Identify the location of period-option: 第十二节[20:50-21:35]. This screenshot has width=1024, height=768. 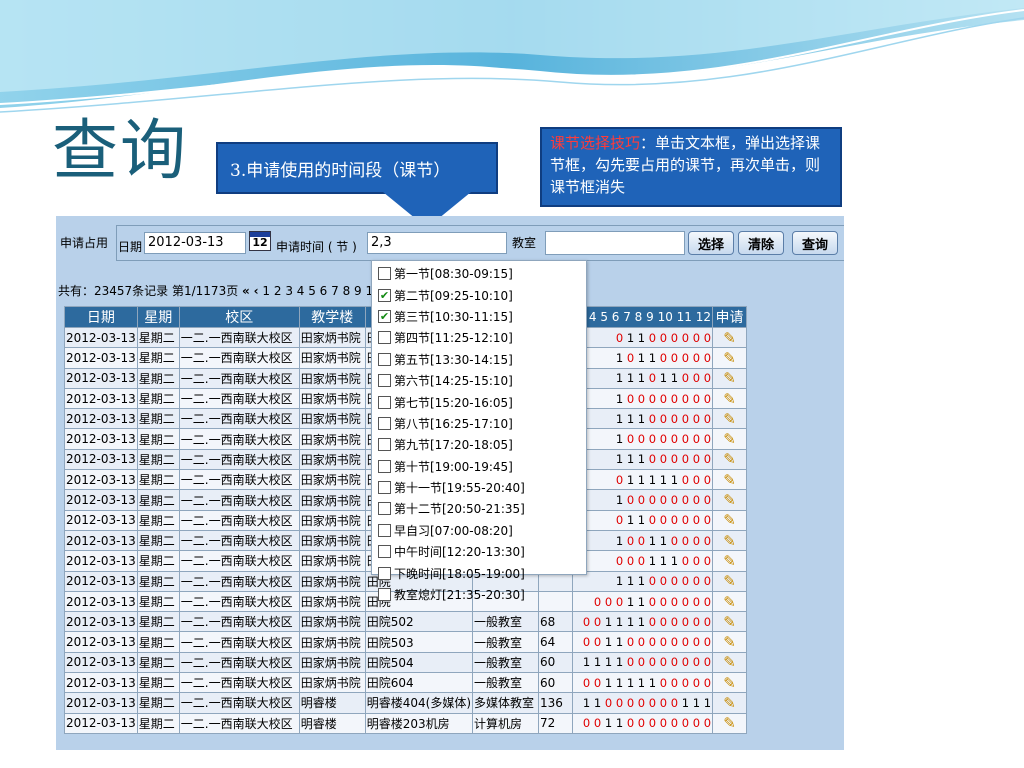
(479, 508).